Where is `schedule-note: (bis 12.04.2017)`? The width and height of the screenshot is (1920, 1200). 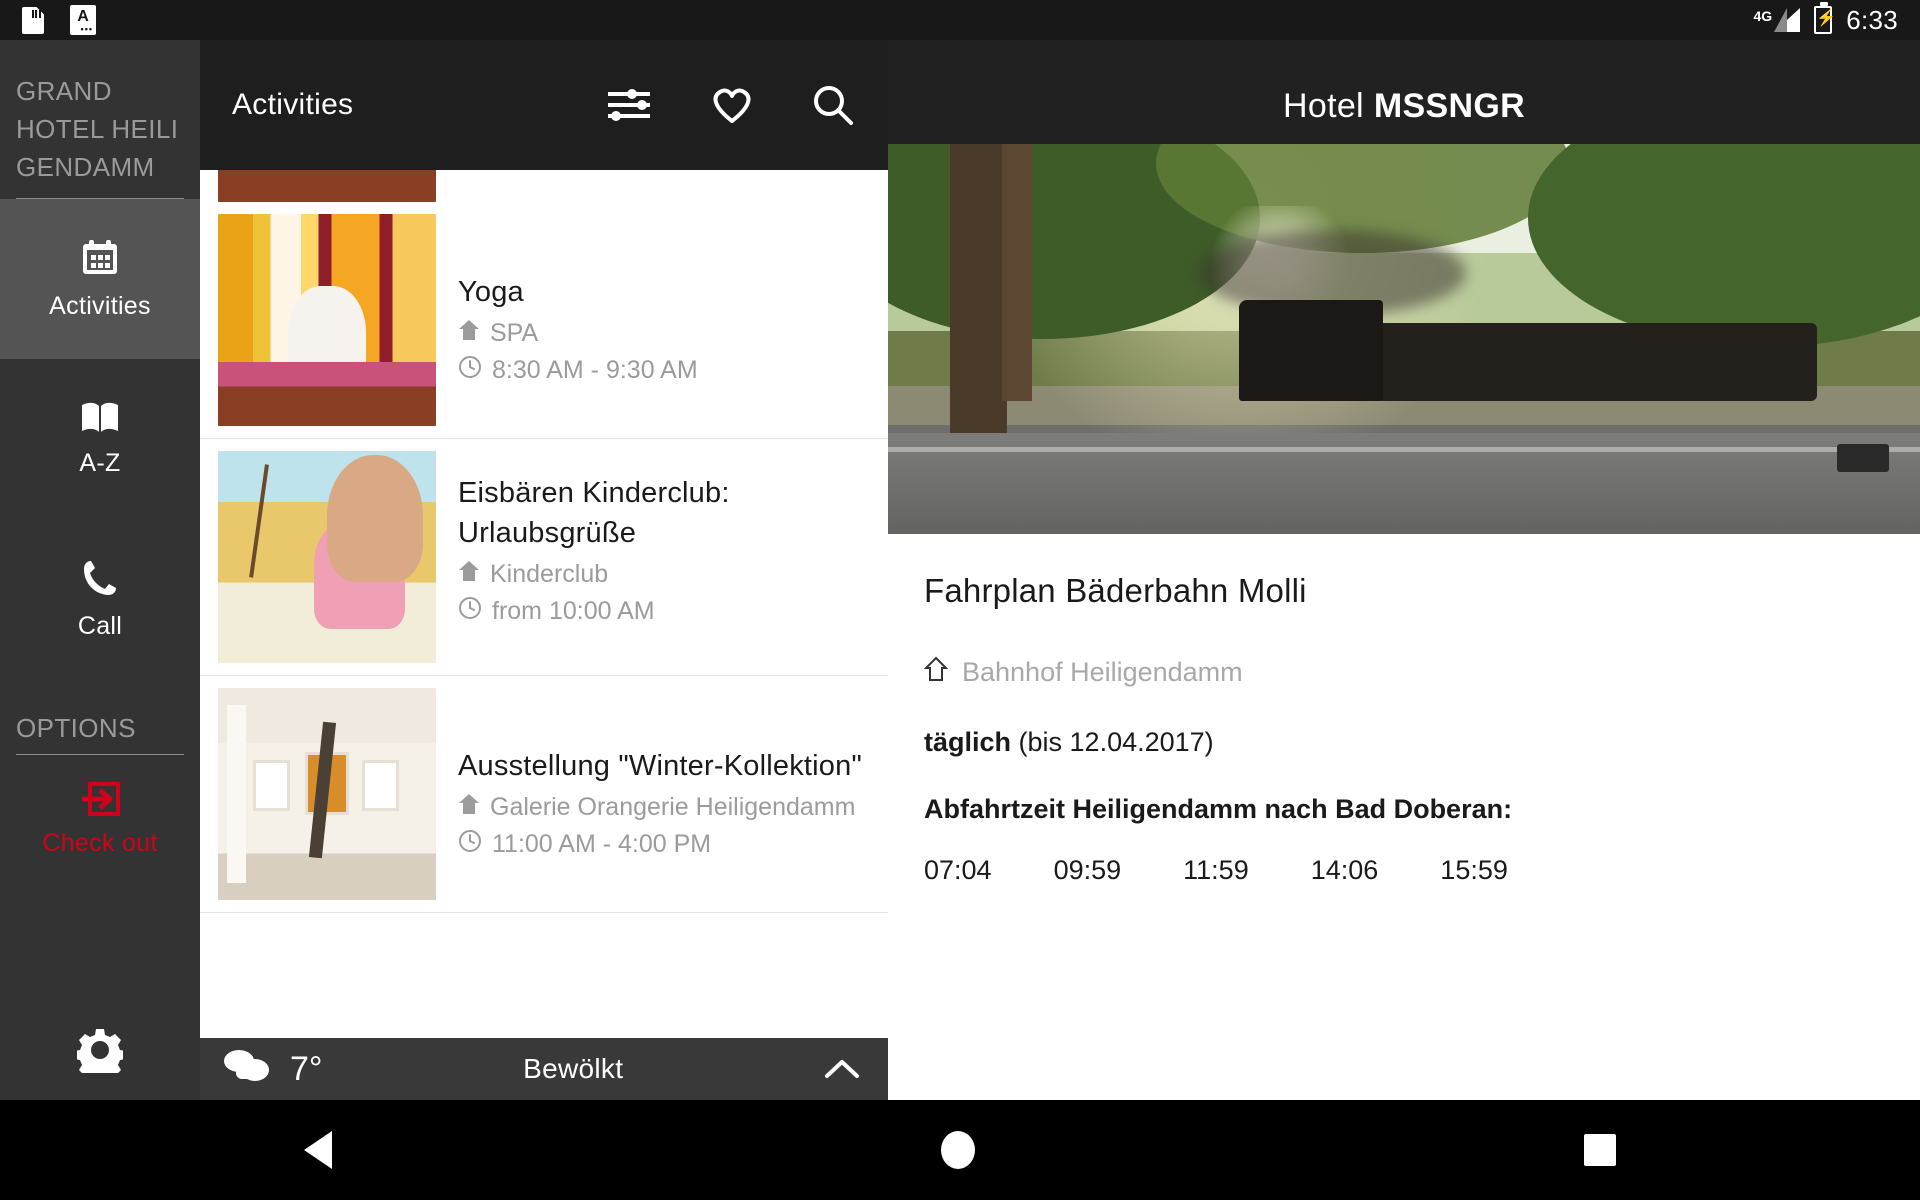 schedule-note: (bis 12.04.2017) is located at coordinates (1116, 742).